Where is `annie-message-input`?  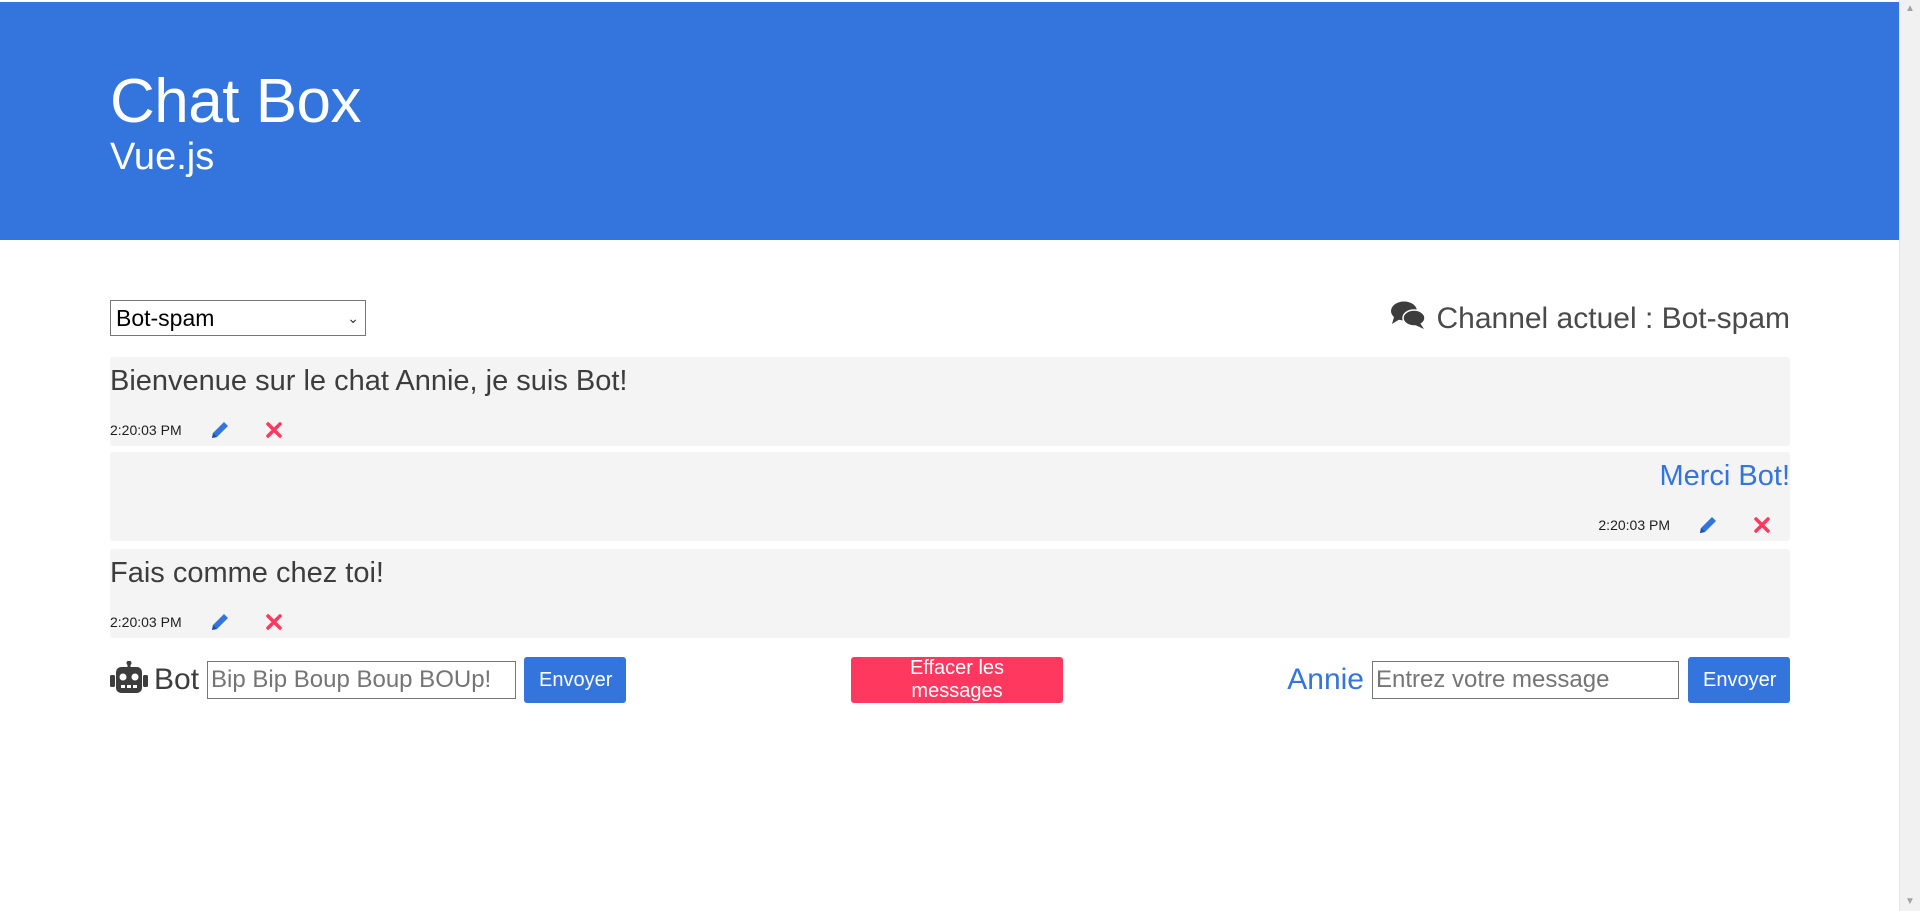
annie-message-input is located at coordinates (1525, 680).